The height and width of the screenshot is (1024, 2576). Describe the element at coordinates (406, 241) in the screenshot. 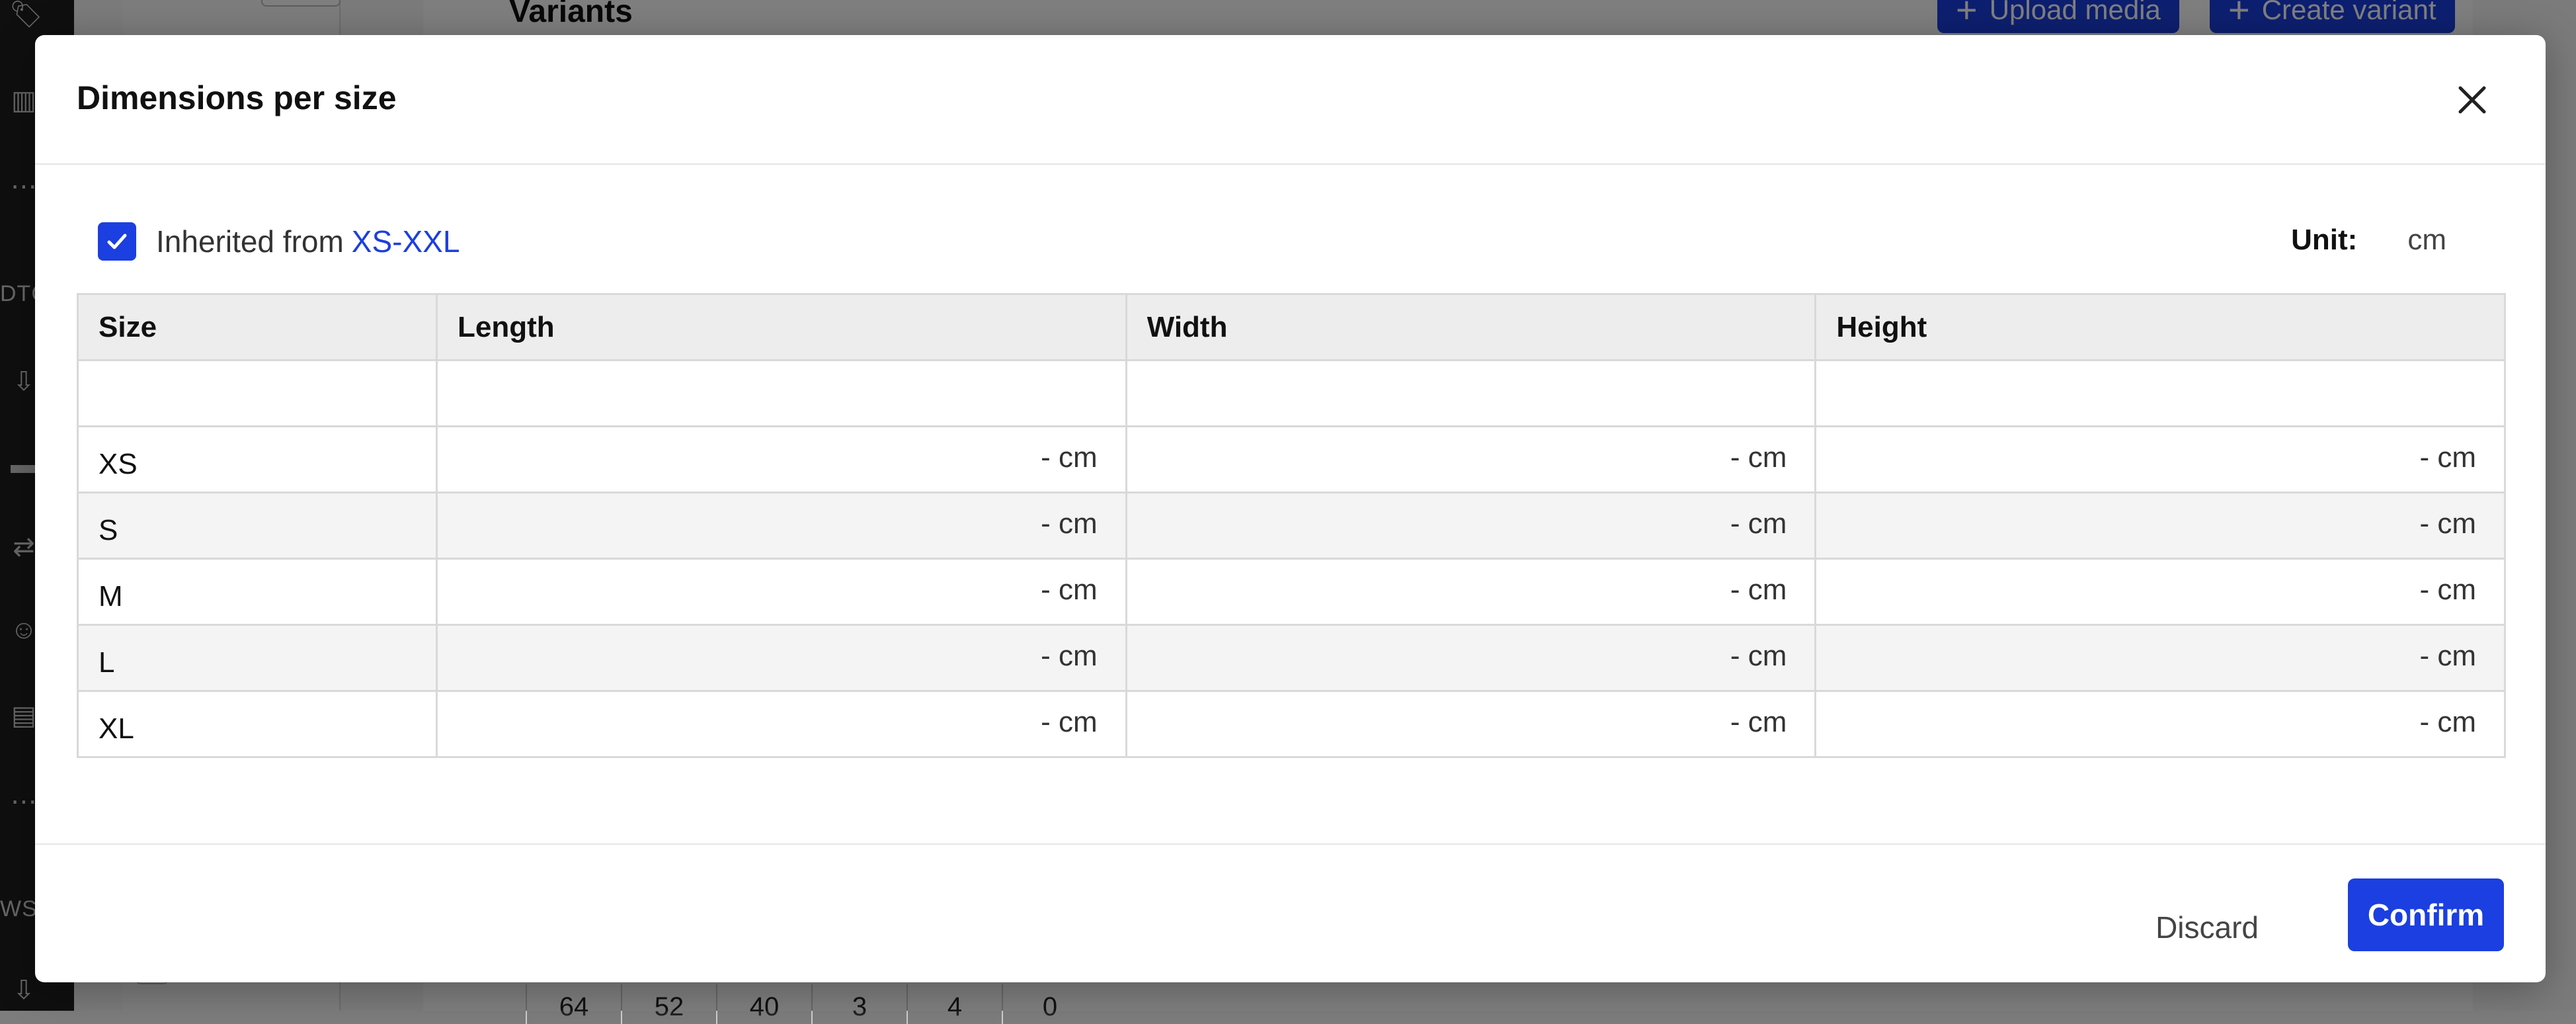

I see `inherit-source-link: XS-XXL` at that location.